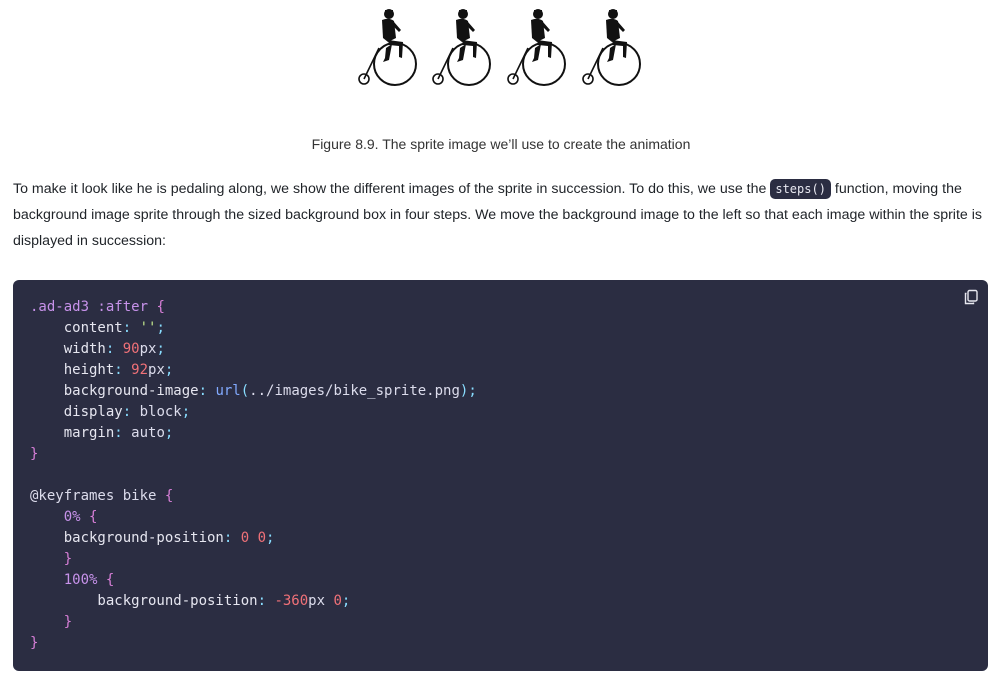 The width and height of the screenshot is (1002, 685). I want to click on code-line: .ad-ad3 :after {, so click(253, 307).